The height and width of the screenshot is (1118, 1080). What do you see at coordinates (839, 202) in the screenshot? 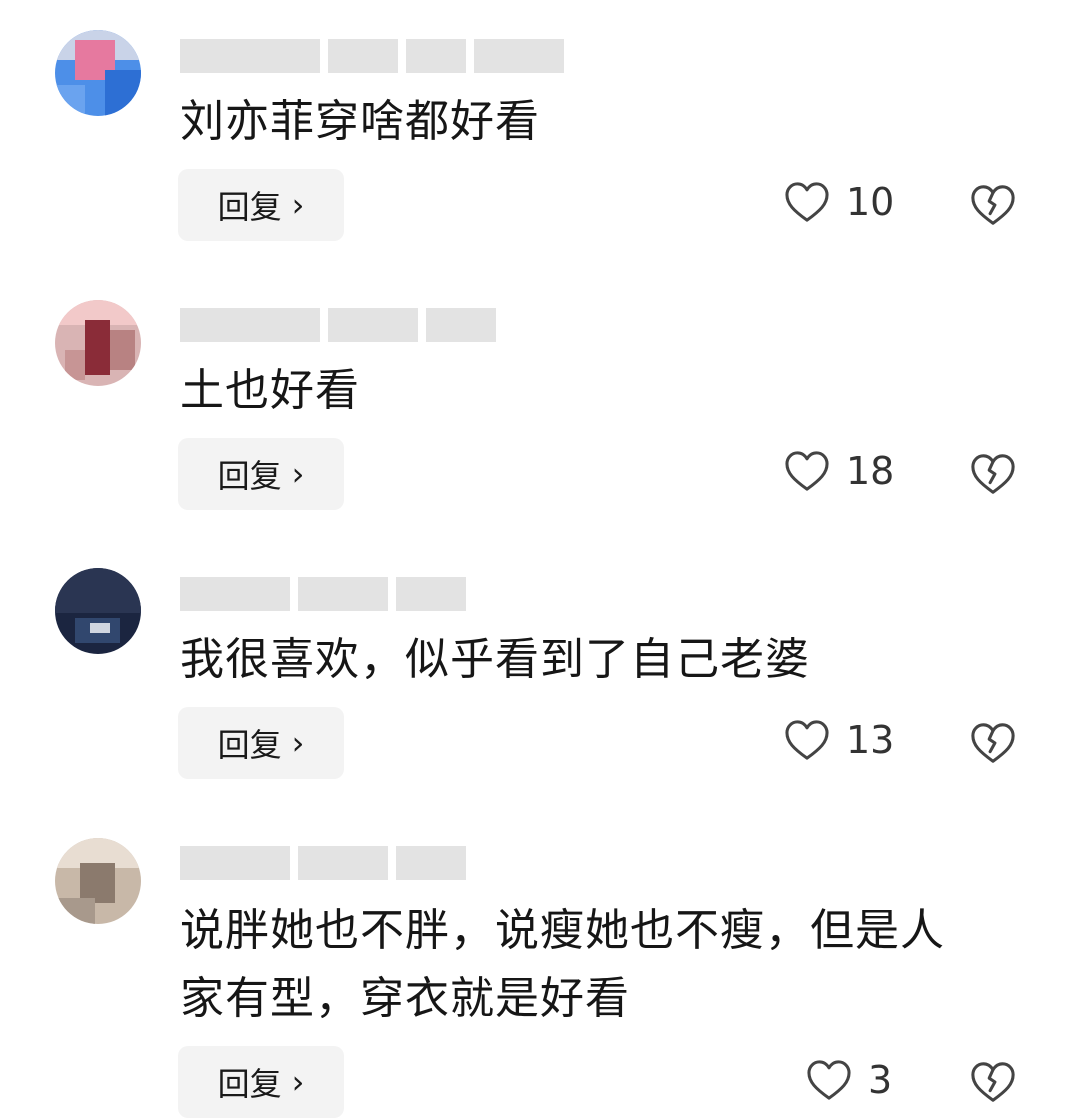
I see `like-button: 10` at bounding box center [839, 202].